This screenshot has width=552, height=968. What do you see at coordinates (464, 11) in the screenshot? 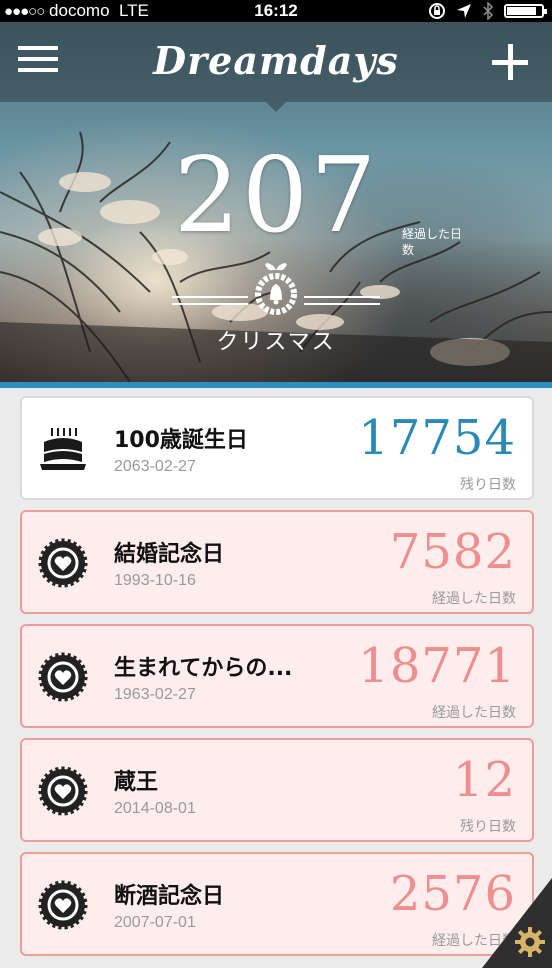
I see `location-arrow-icon` at bounding box center [464, 11].